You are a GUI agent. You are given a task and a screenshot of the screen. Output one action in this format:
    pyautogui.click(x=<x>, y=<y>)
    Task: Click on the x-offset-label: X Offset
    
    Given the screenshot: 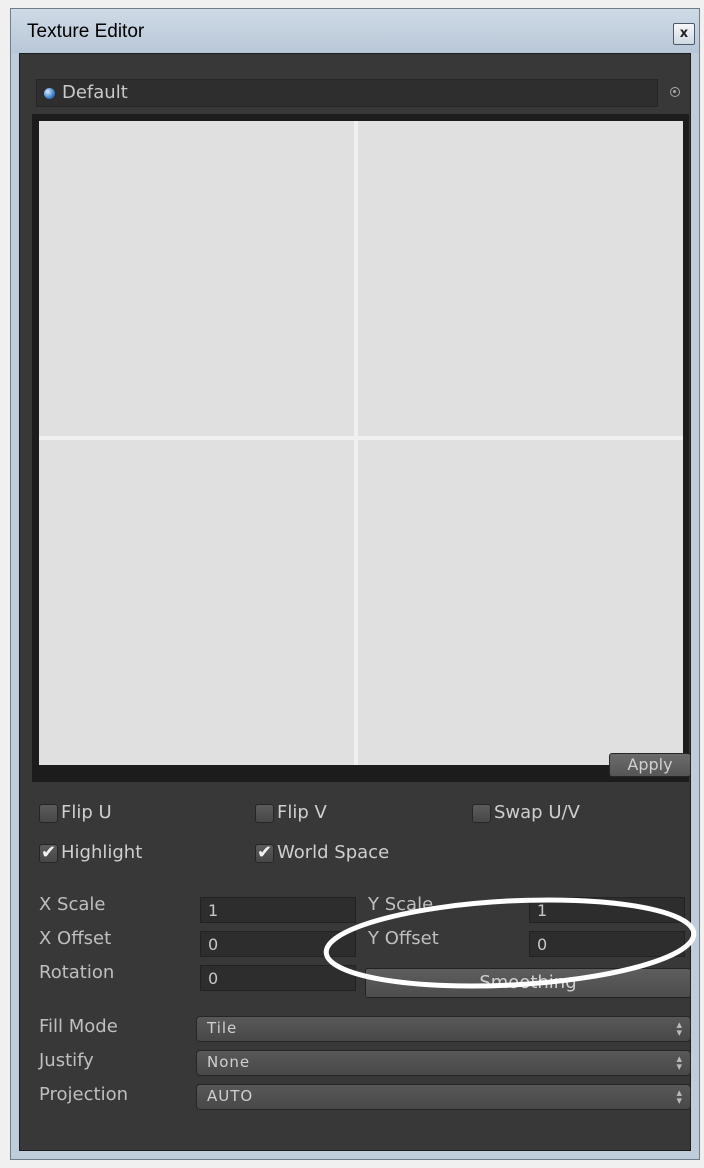 What is the action you would take?
    pyautogui.click(x=75, y=938)
    